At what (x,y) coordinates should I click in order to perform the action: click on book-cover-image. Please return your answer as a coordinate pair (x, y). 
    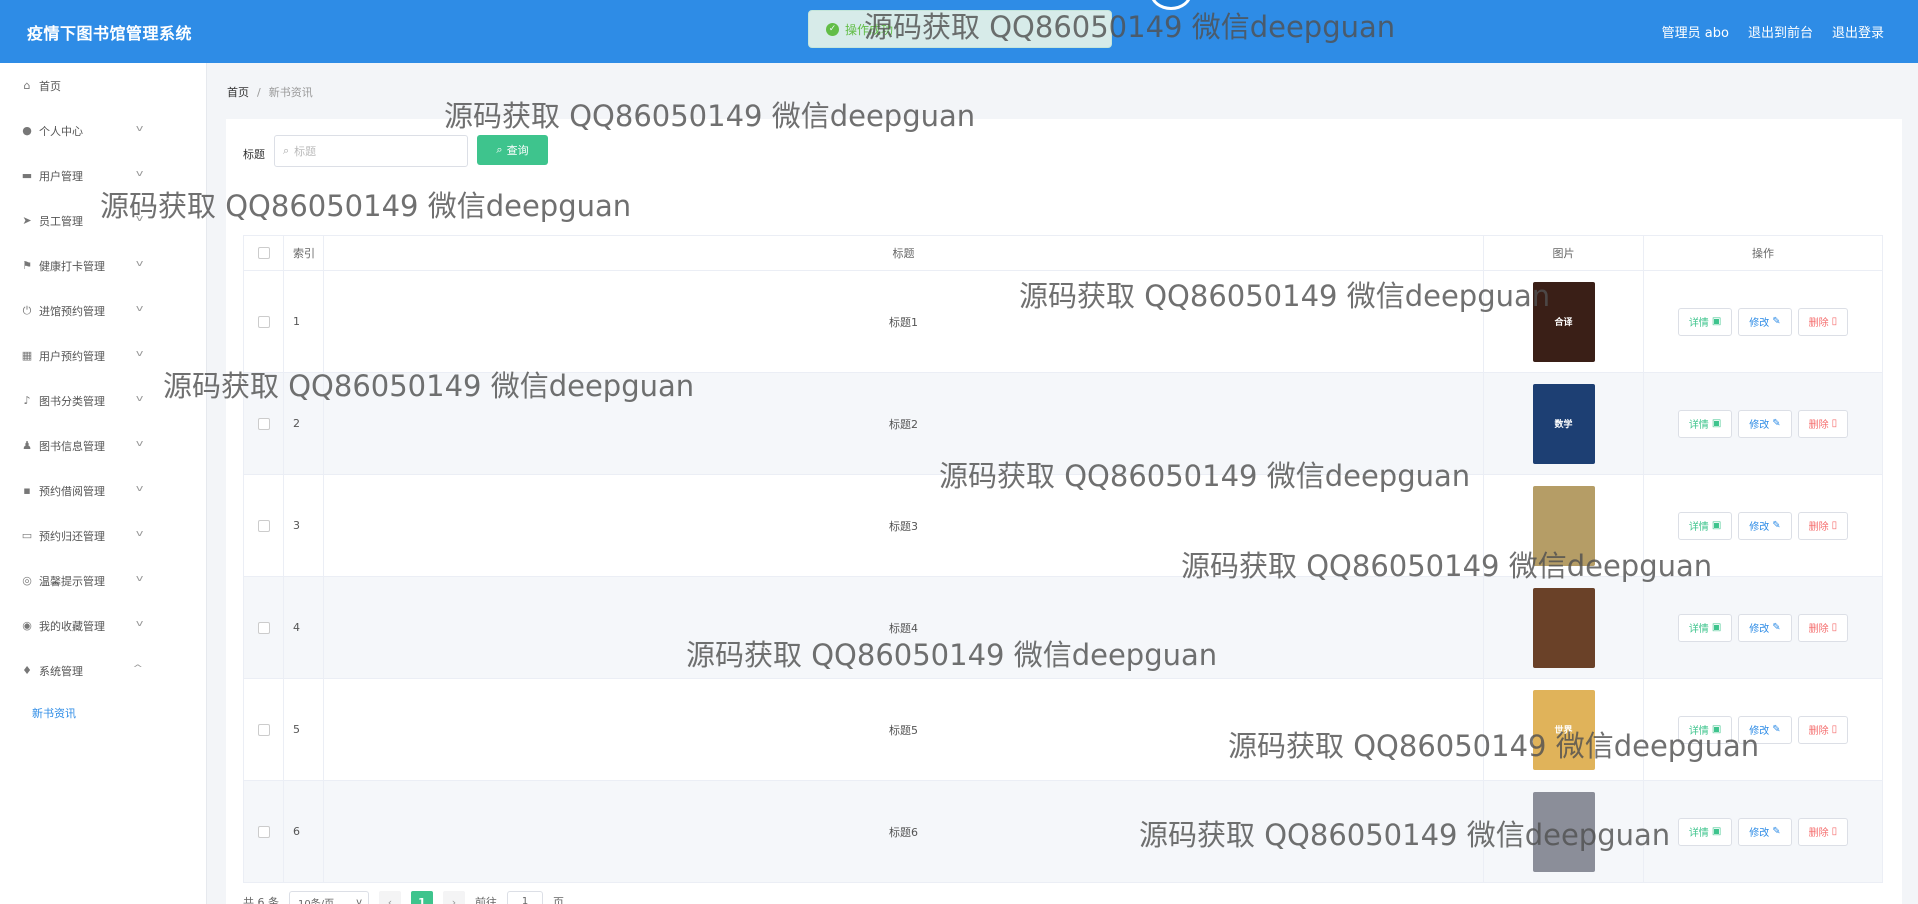
    Looking at the image, I should click on (1563, 831).